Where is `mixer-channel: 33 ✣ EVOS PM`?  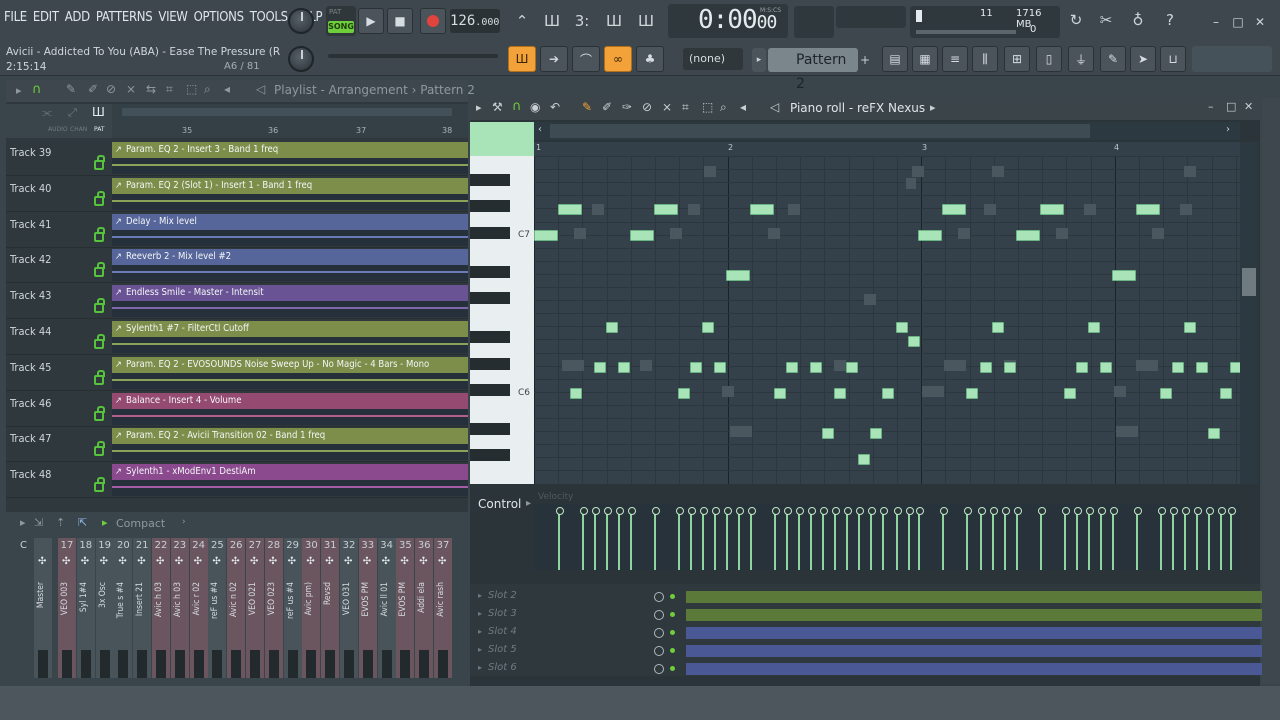
mixer-channel: 33 ✣ EVOS PM is located at coordinates (367, 608).